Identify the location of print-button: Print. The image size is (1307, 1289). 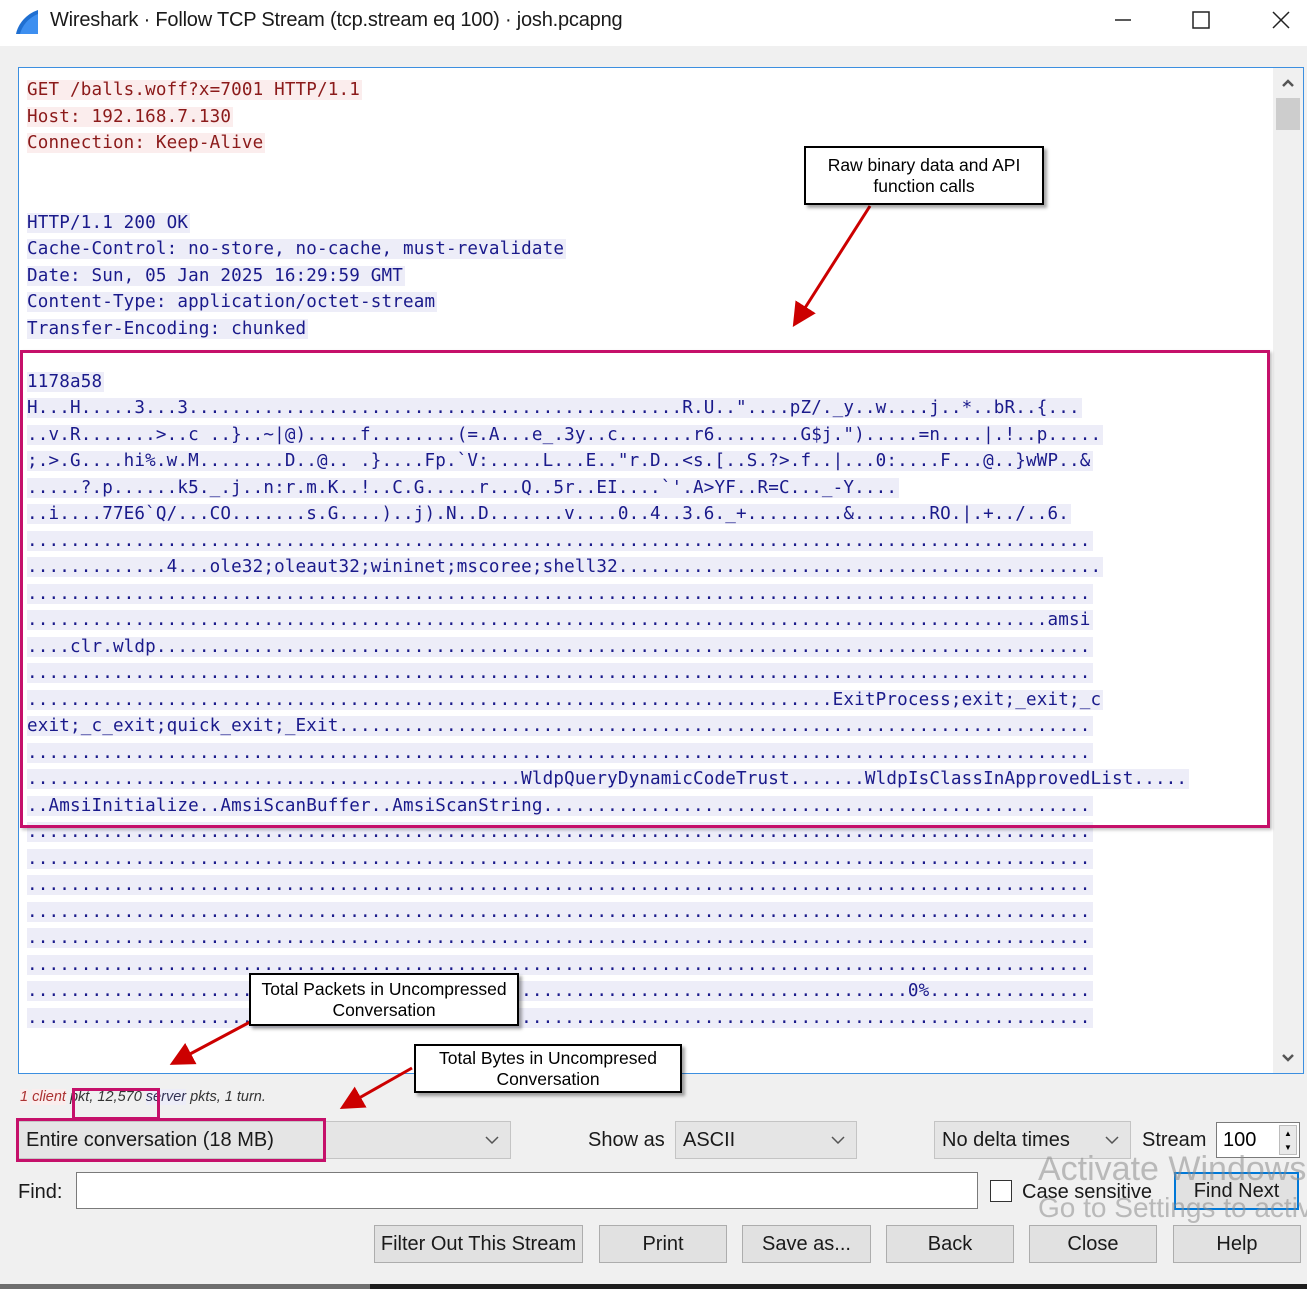
(663, 1244).